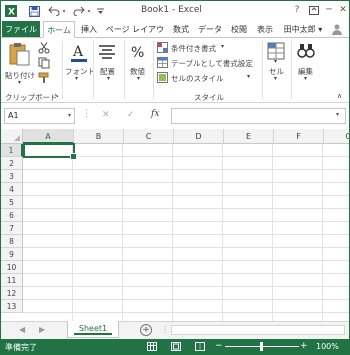 The height and width of the screenshot is (355, 350). I want to click on font-button: フォント, so click(80, 71).